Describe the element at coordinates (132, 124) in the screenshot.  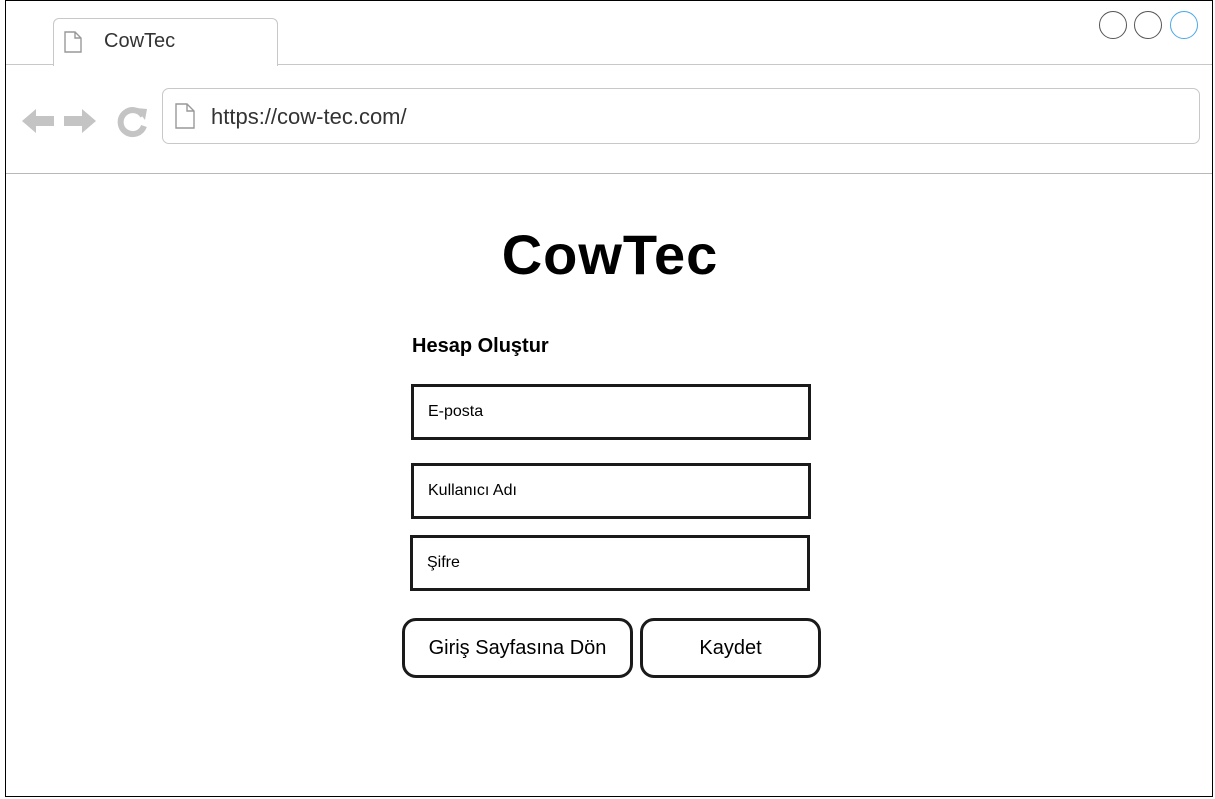
I see `reload-icon` at that location.